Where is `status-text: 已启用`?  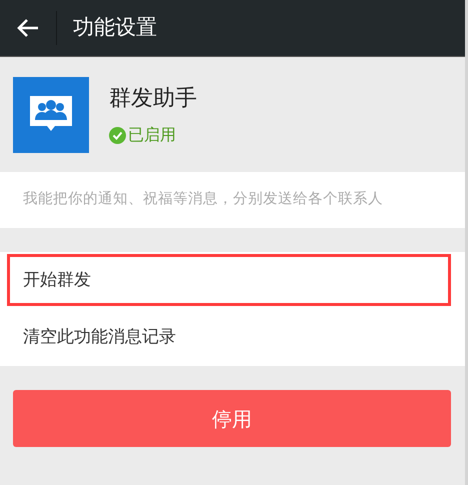 status-text: 已启用 is located at coordinates (152, 135).